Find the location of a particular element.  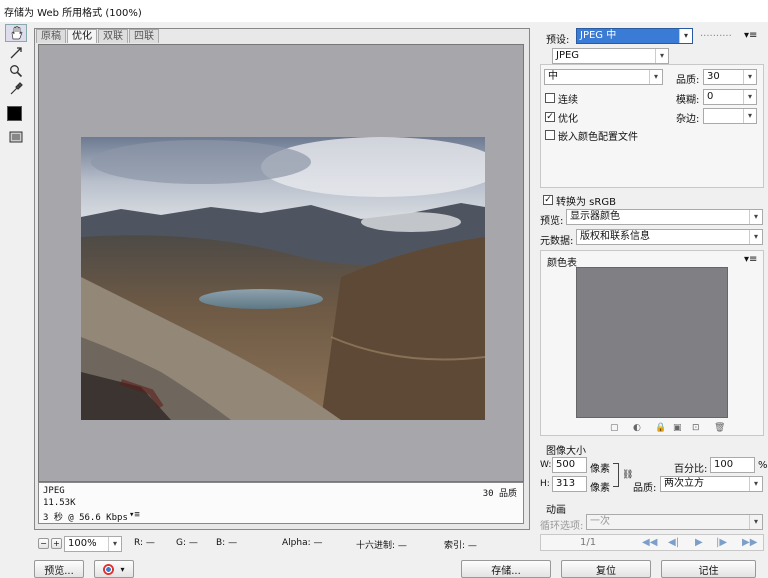

percent-value: 100 is located at coordinates (724, 464).